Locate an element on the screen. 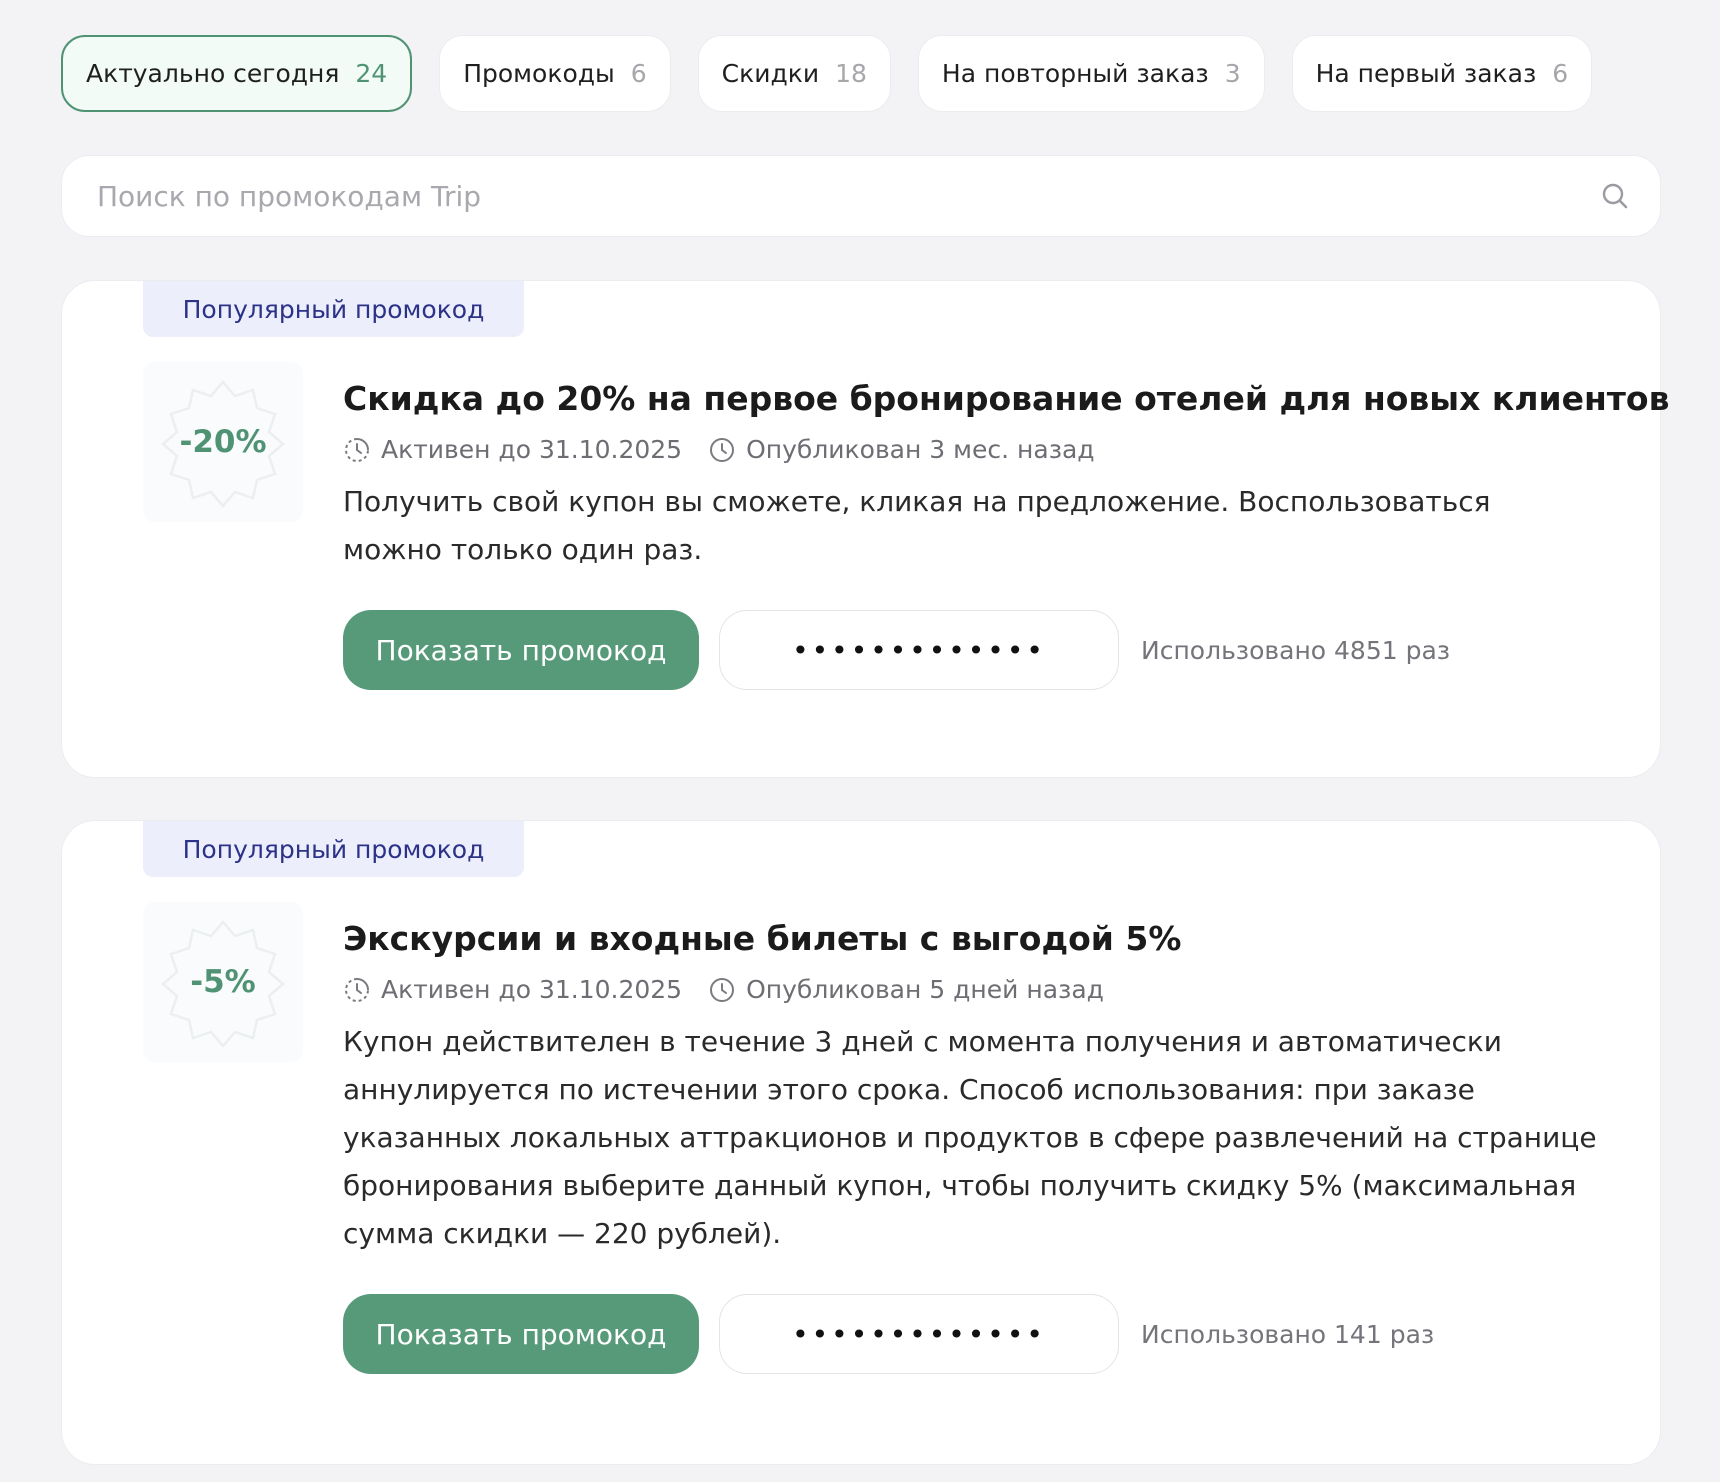 The height and width of the screenshot is (1482, 1720). discount-tile: -20% is located at coordinates (223, 442).